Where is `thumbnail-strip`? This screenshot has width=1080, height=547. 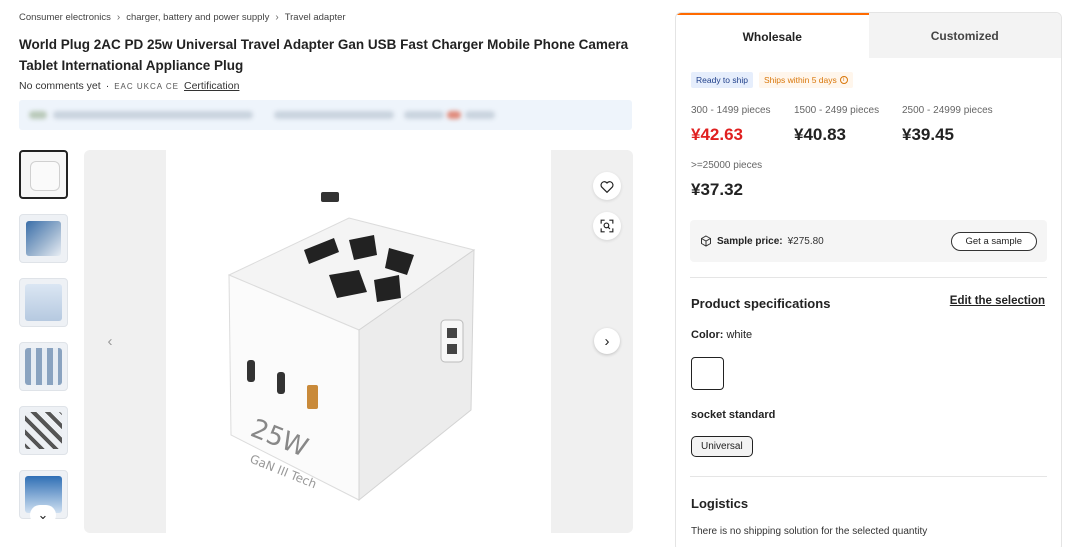
thumbnail-strip is located at coordinates (44, 342).